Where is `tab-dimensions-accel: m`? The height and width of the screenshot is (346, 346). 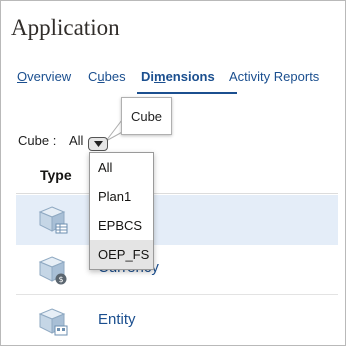 tab-dimensions-accel: m is located at coordinates (160, 76).